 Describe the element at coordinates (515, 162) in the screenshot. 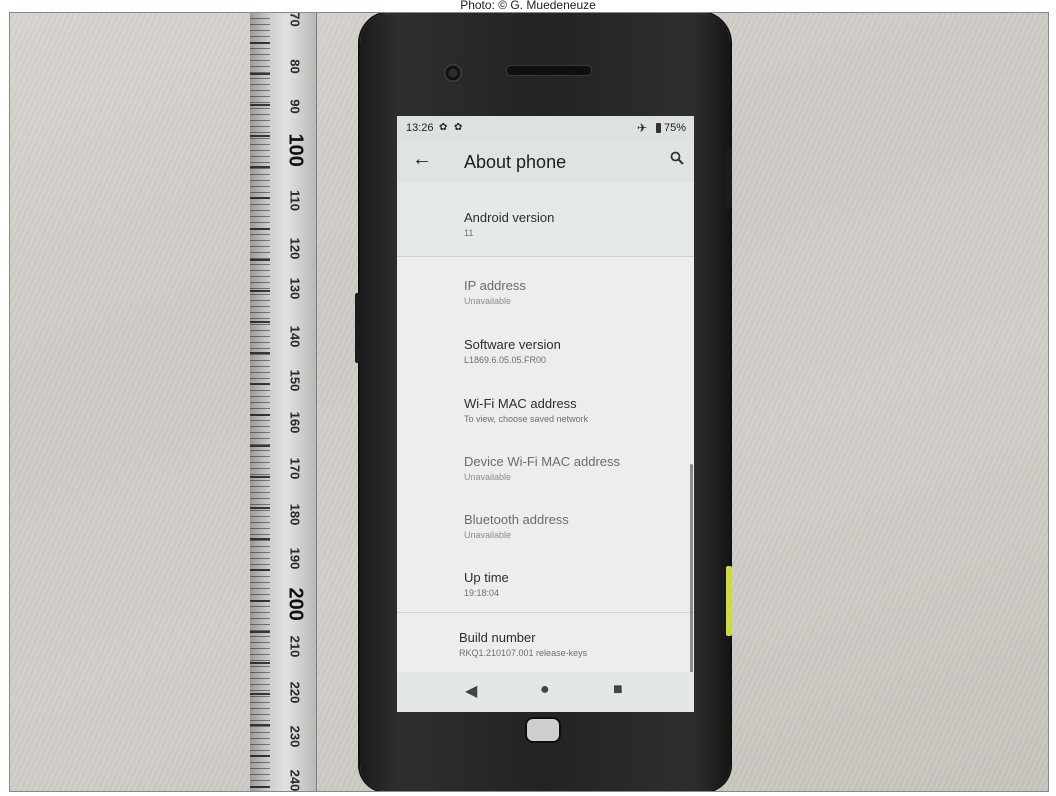

I see `page-title: About phone` at that location.